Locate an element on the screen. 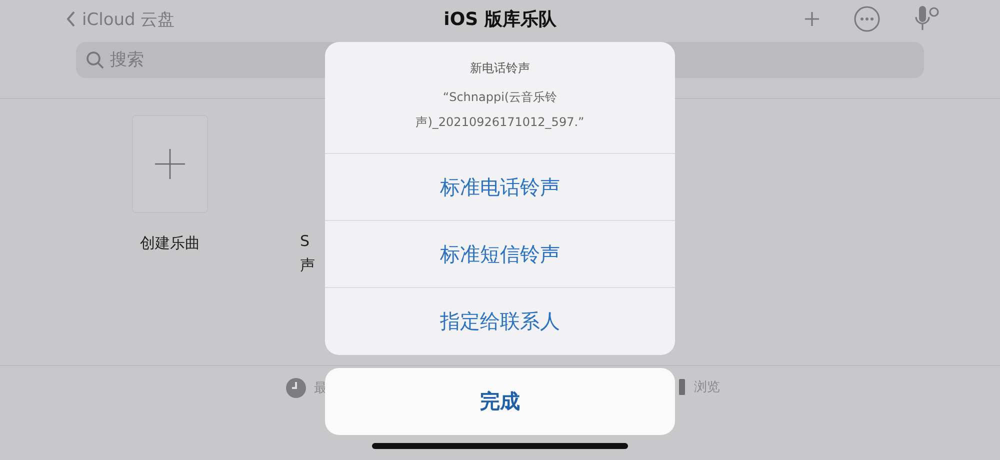 The image size is (1000, 460). sheet-action: 指定给联系人 is located at coordinates (500, 321).